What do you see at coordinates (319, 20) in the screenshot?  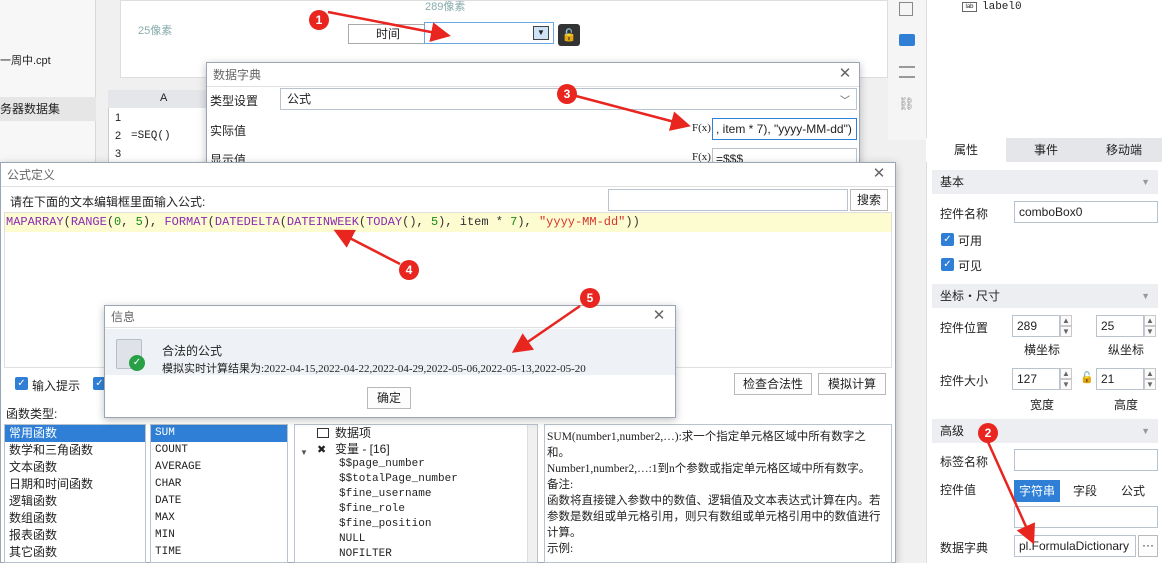 I see `badge-1: 1` at bounding box center [319, 20].